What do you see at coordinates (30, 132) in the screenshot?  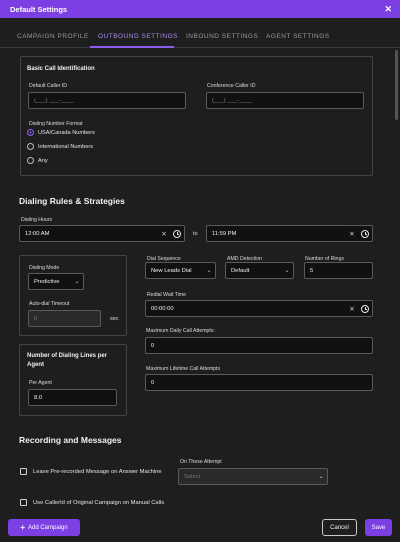 I see `radio-button-checked` at bounding box center [30, 132].